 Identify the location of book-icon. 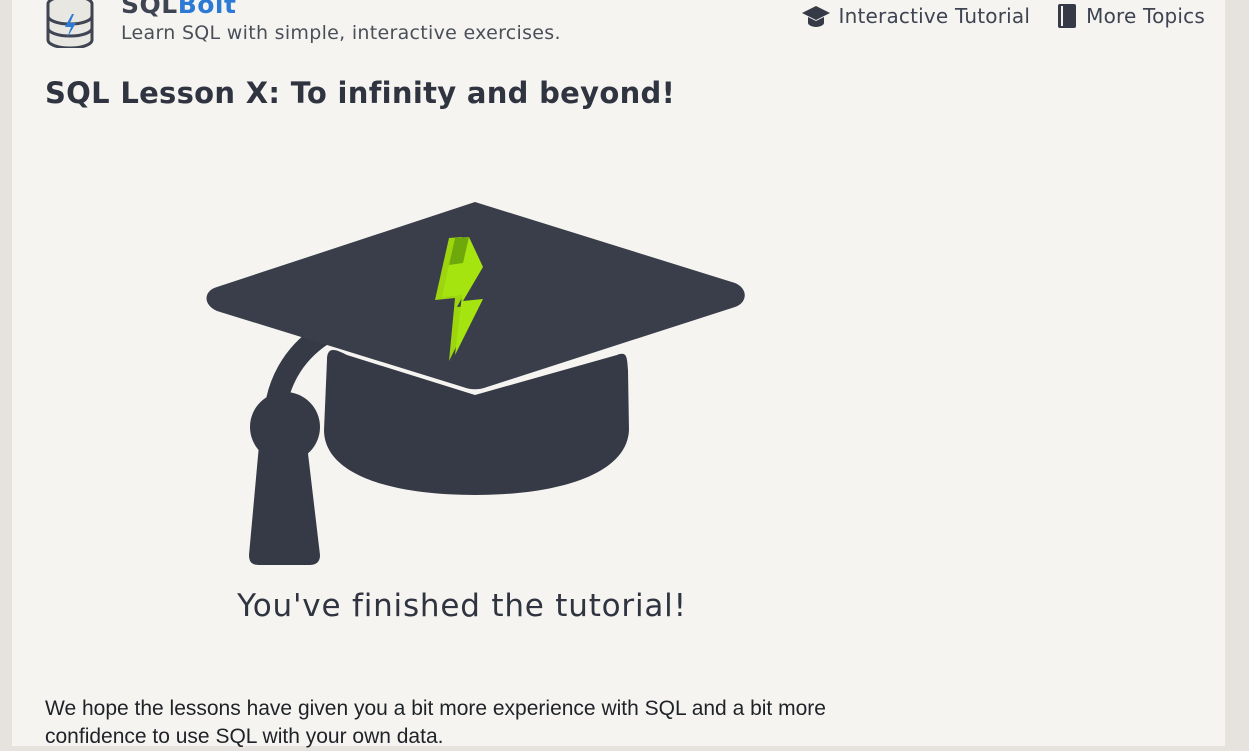
(1067, 16).